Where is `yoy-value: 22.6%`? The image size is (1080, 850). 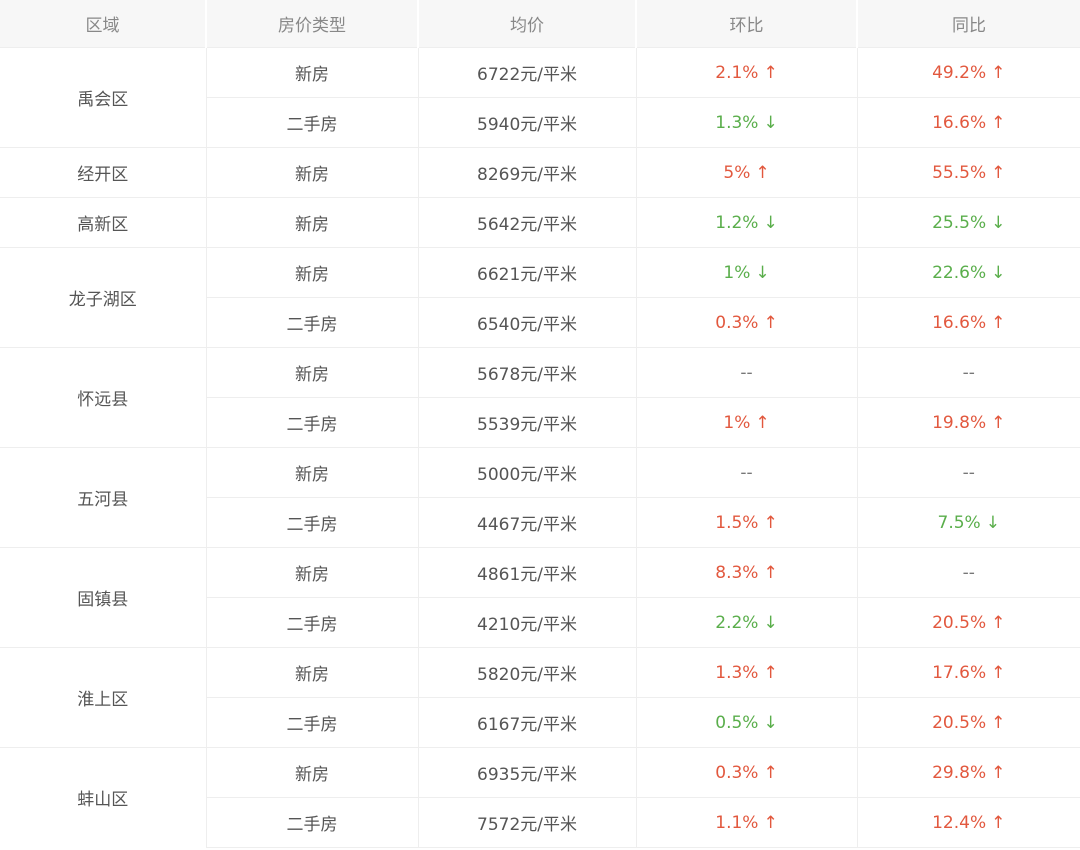 yoy-value: 22.6% is located at coordinates (959, 272).